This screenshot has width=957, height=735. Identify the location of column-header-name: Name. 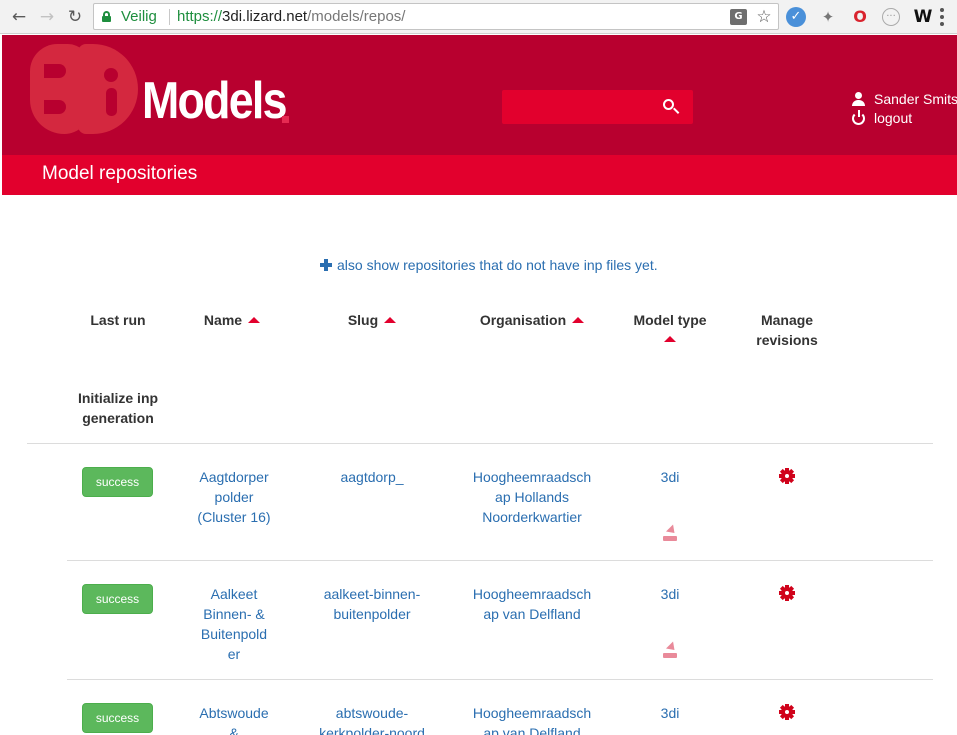
(232, 320).